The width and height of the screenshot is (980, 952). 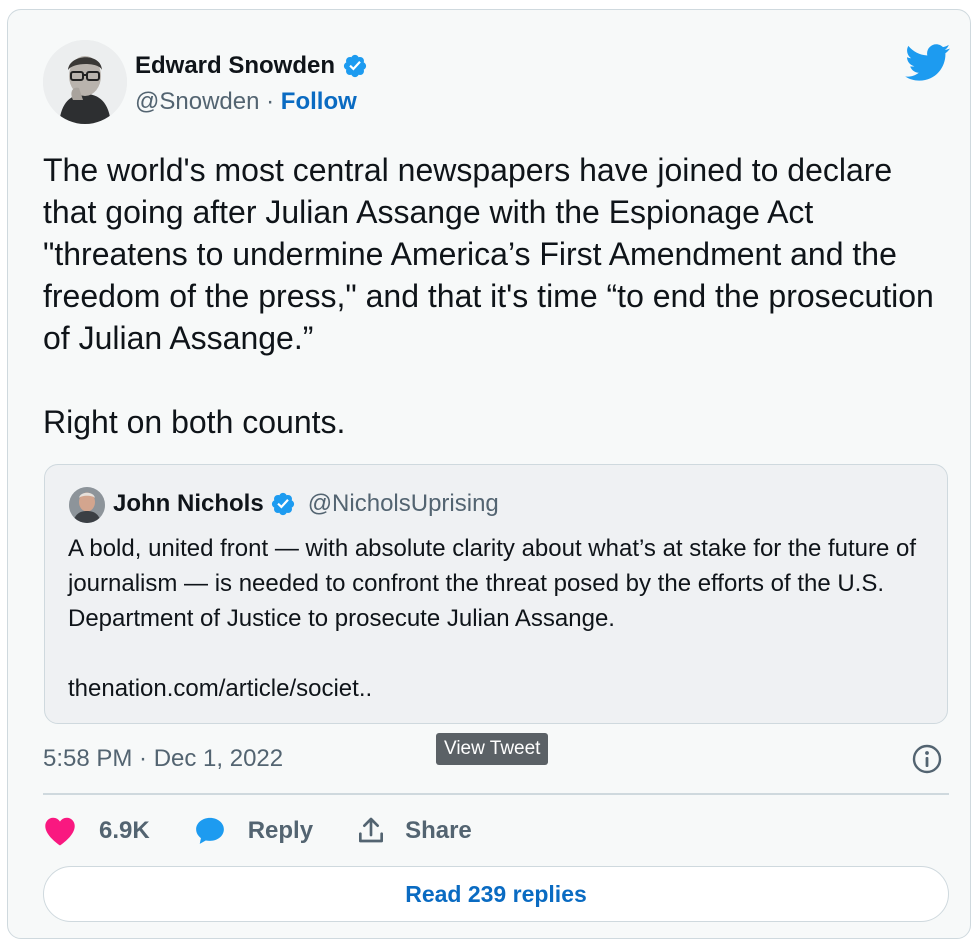 I want to click on follow-button: Follow, so click(x=319, y=101).